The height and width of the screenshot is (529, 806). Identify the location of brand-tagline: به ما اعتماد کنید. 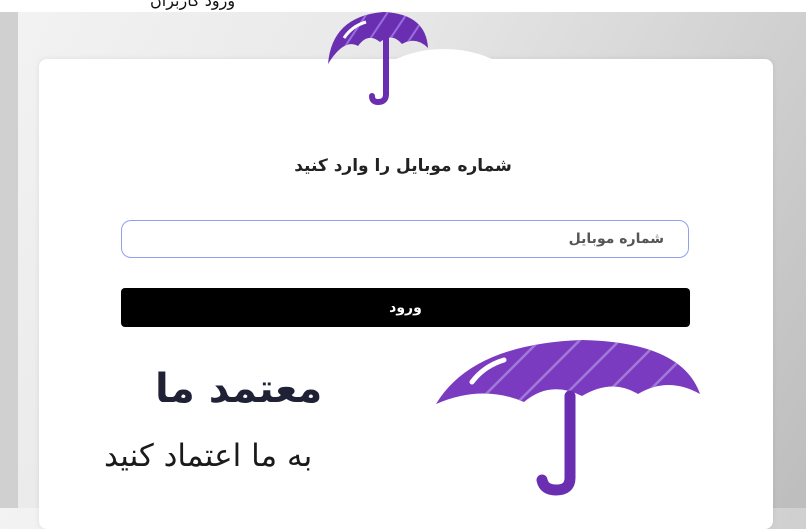
(208, 456).